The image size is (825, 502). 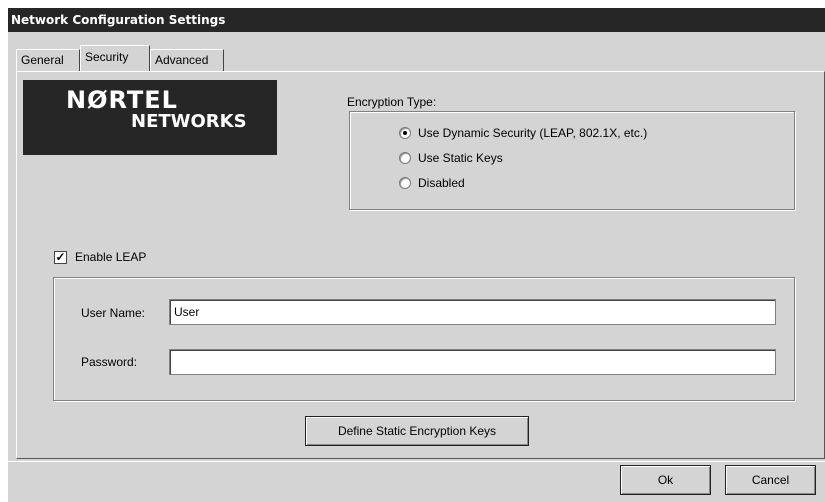 I want to click on nortel-networks-logo: NØRTEL NETWORKS, so click(x=150, y=117).